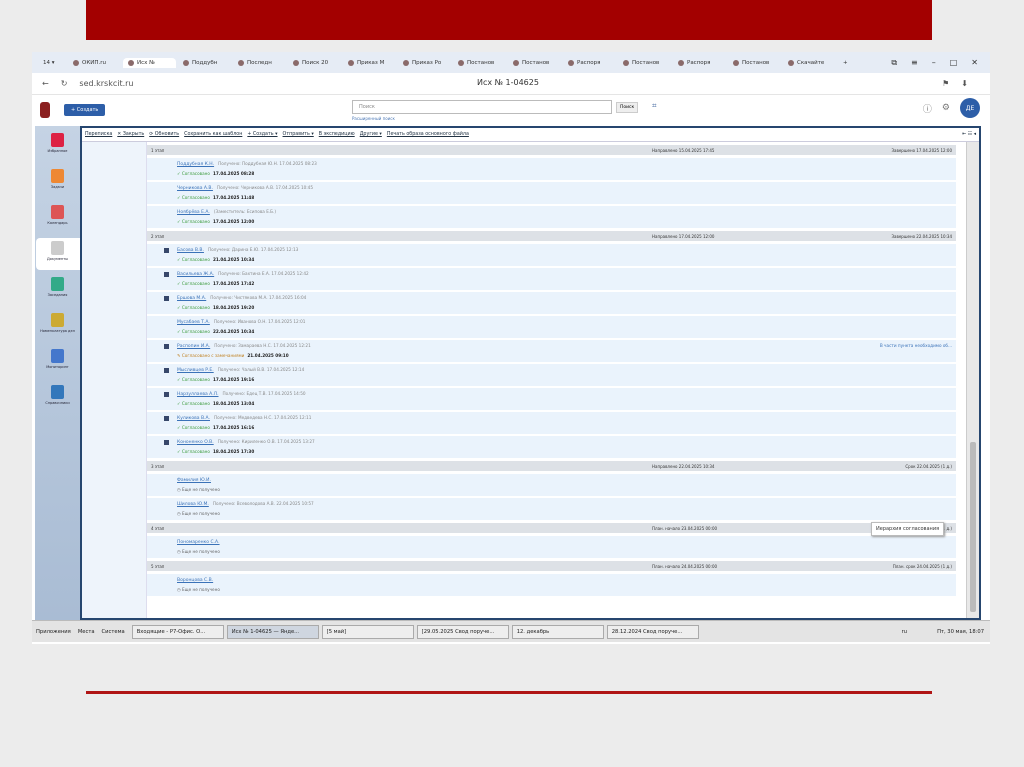 The width and height of the screenshot is (1024, 767). I want to click on approver-name-link: Шилова Ю.М., so click(193, 504).